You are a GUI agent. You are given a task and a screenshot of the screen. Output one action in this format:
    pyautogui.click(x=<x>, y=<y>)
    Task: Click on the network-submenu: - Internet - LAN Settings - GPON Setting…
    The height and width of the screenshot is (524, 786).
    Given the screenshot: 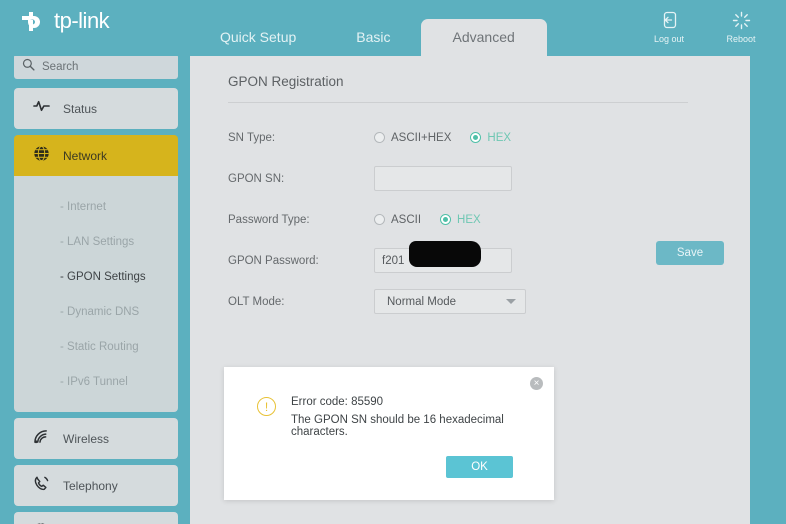 What is the action you would take?
    pyautogui.click(x=96, y=294)
    